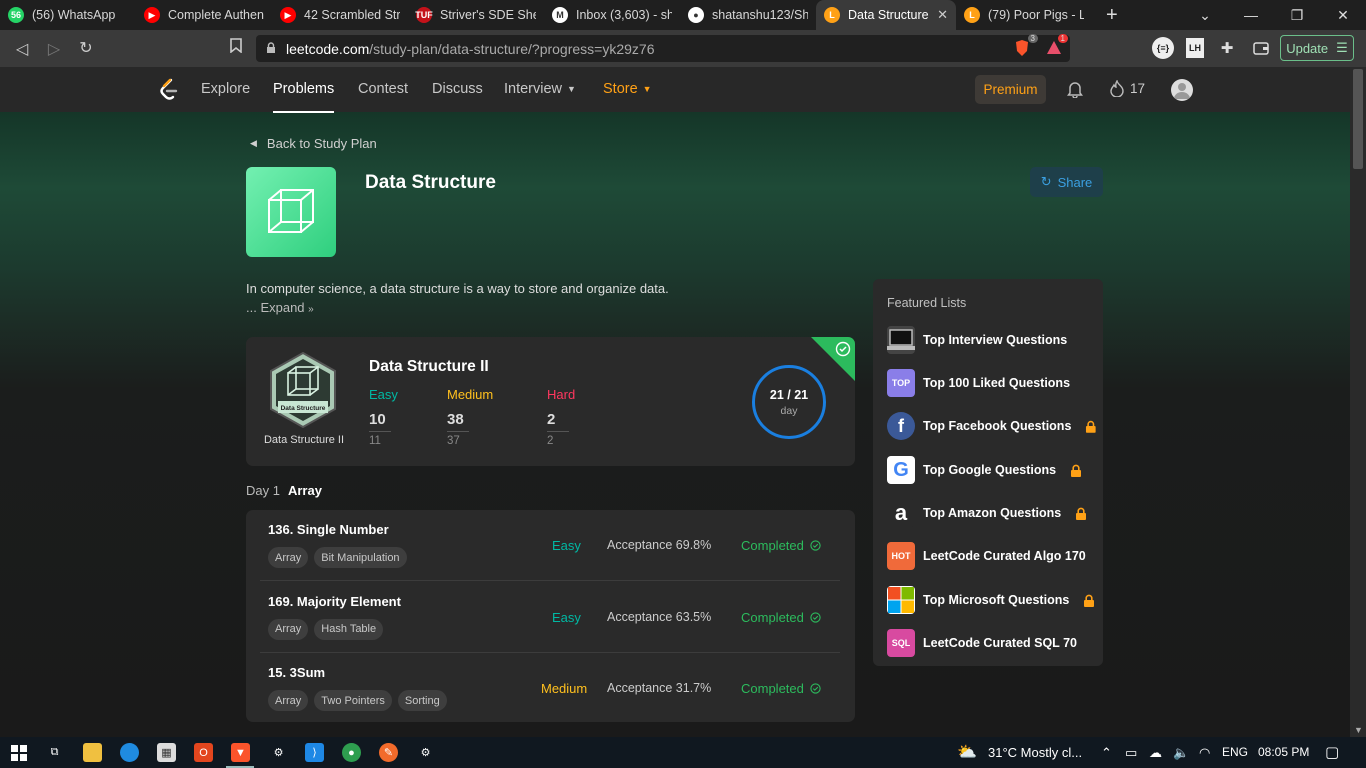 This screenshot has height=768, width=1366. What do you see at coordinates (972, 15) in the screenshot?
I see `leetcode-icon: L` at bounding box center [972, 15].